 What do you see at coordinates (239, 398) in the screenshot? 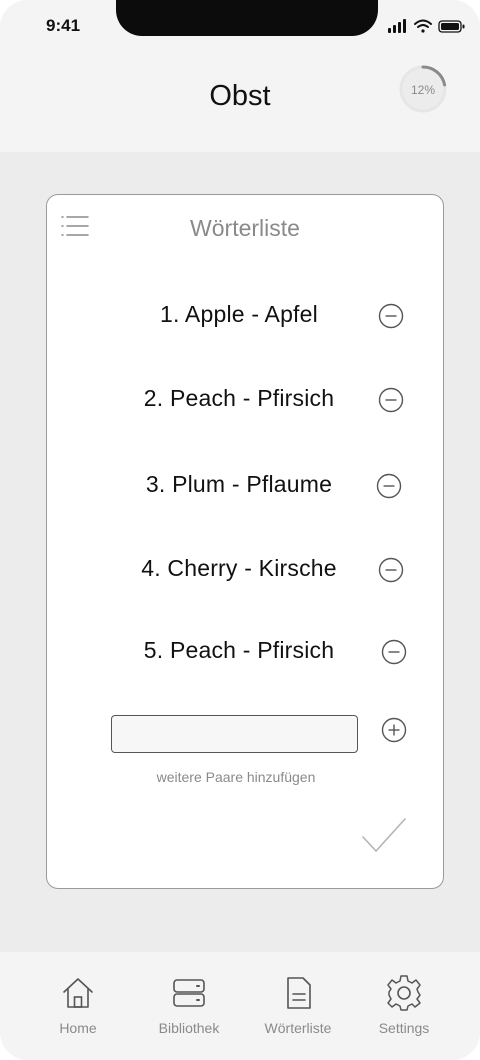
I see `word-pair-text: 2. Peach - Pfirsich` at bounding box center [239, 398].